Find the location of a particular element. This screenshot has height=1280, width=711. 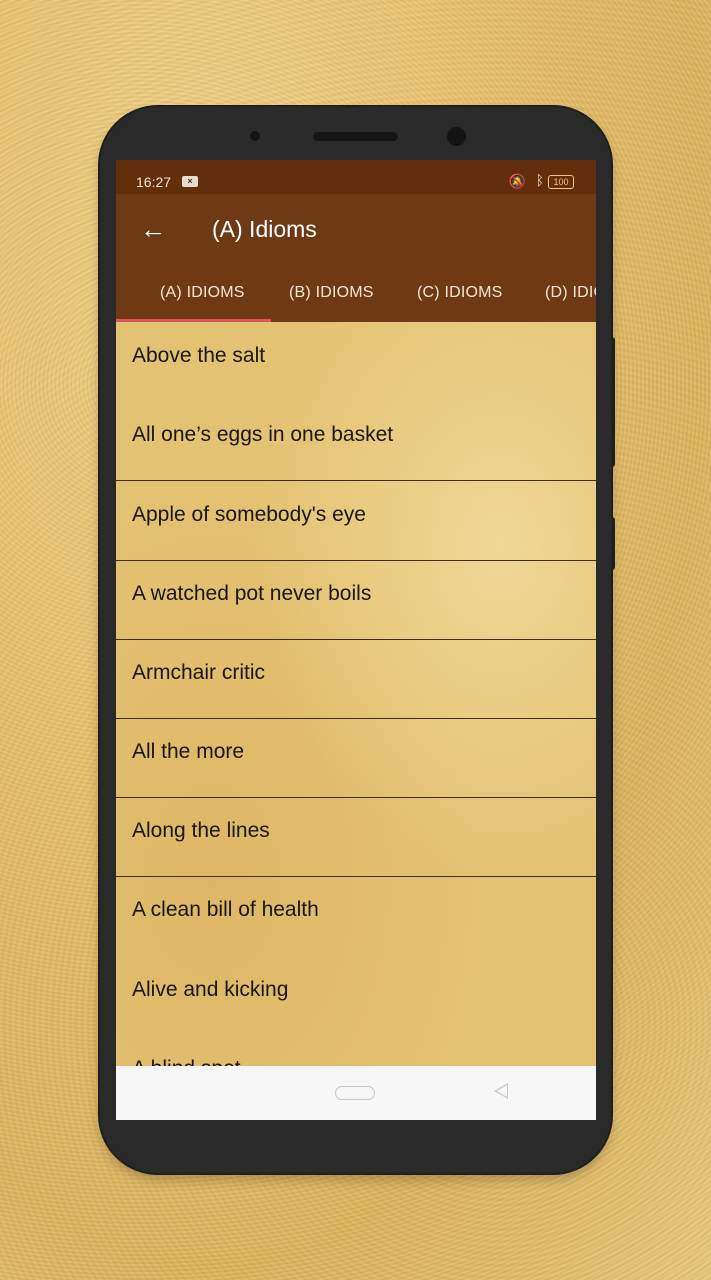

list-item: All one’s eggs in one basket is located at coordinates (356, 441).